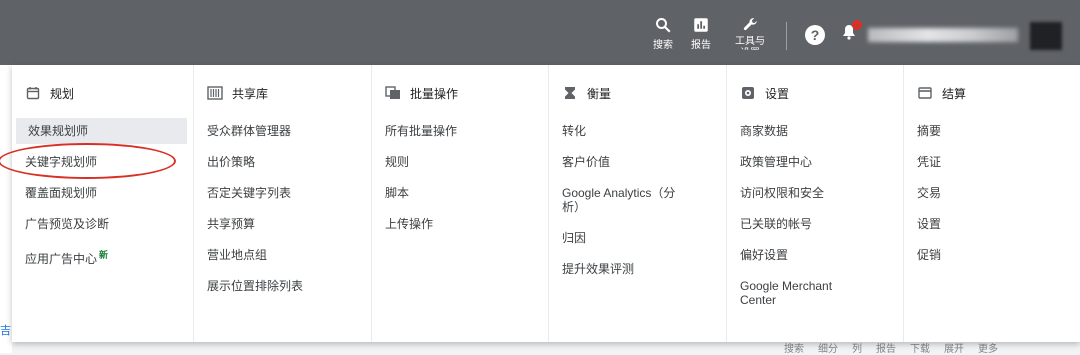 The width and height of the screenshot is (1080, 355). What do you see at coordinates (815, 162) in the screenshot?
I see `menu-item-policy-manager: 政策管理中心` at bounding box center [815, 162].